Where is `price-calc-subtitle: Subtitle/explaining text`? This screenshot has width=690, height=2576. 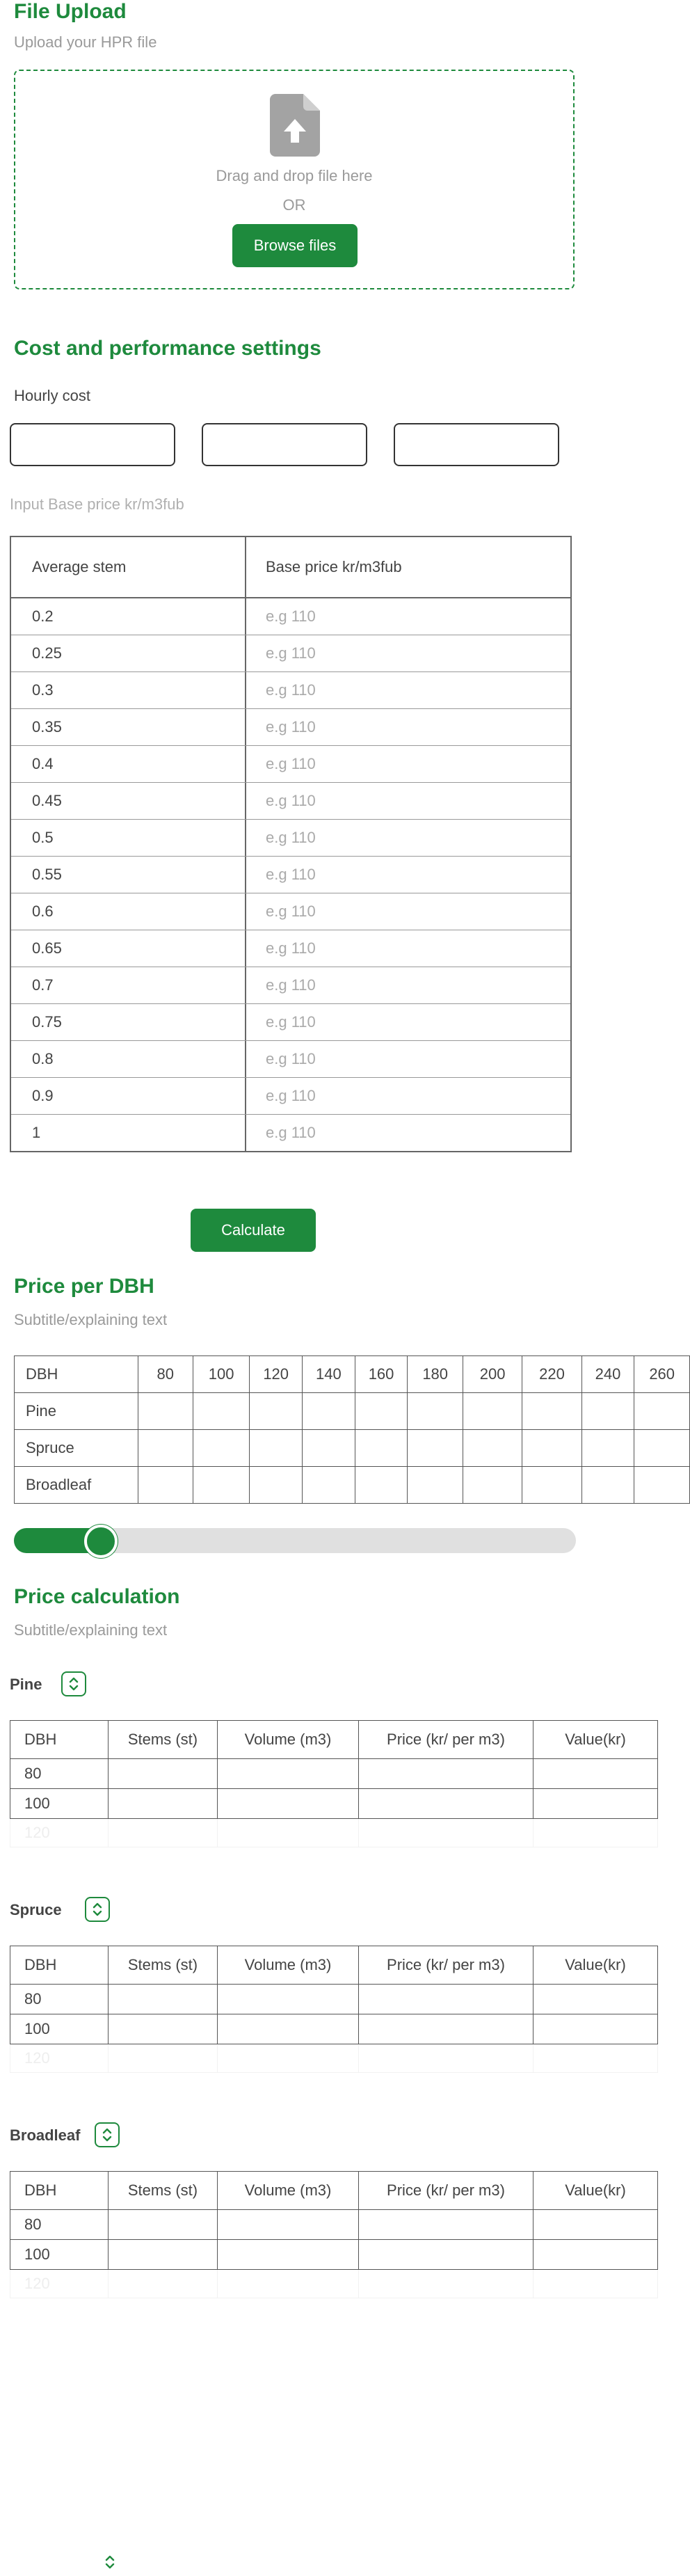 price-calc-subtitle: Subtitle/explaining text is located at coordinates (91, 1630).